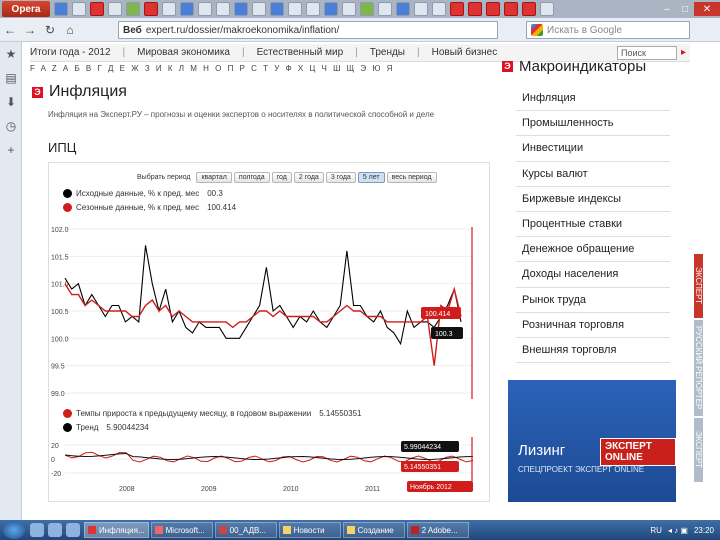 Image resolution: width=720 pixels, height=540 pixels. Describe the element at coordinates (183, 52) in the screenshot. I see `menu-item: Мировая экономика` at that location.